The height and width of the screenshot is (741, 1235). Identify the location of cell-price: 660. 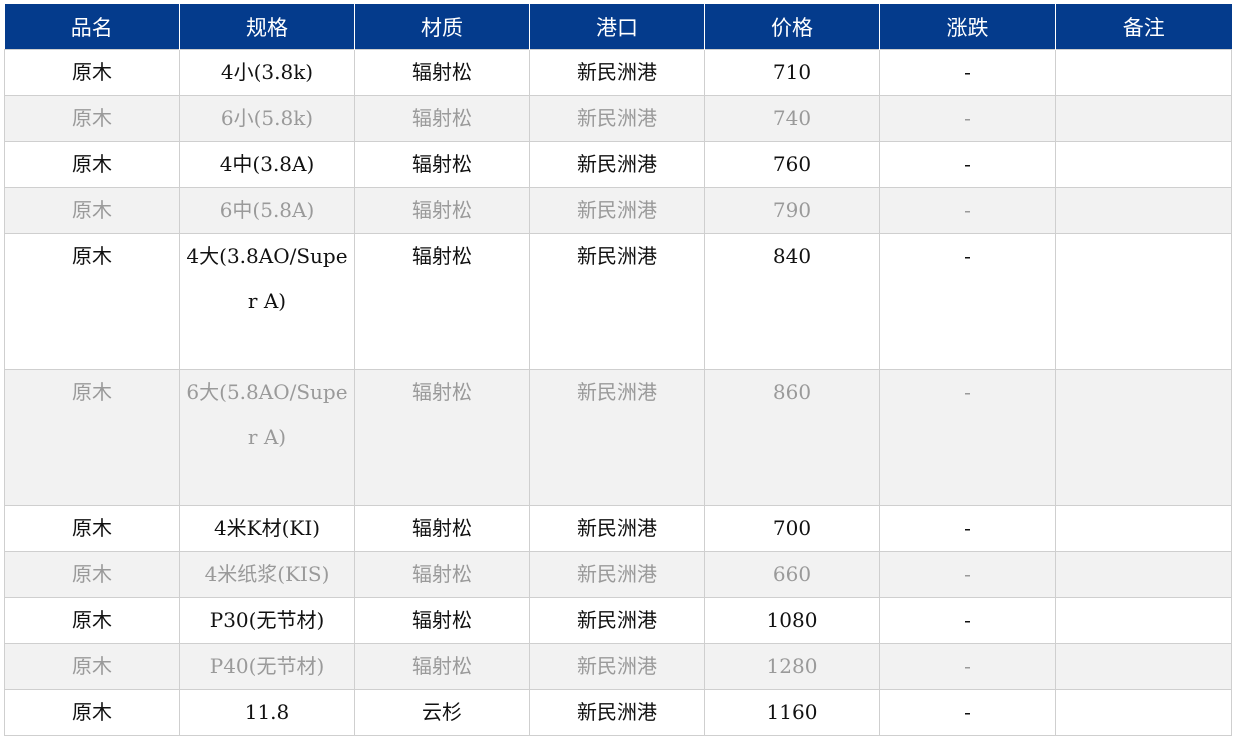
(792, 574).